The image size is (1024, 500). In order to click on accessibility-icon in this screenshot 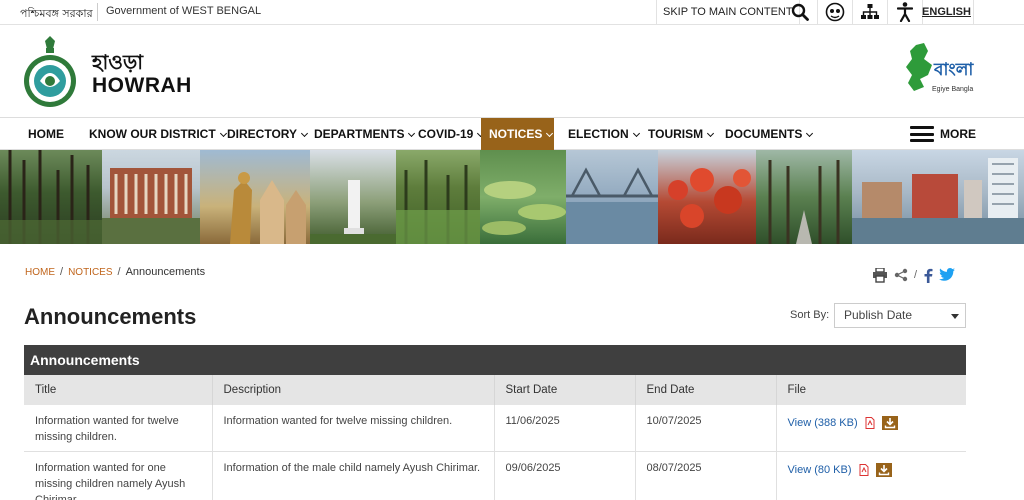, I will do `click(835, 12)`.